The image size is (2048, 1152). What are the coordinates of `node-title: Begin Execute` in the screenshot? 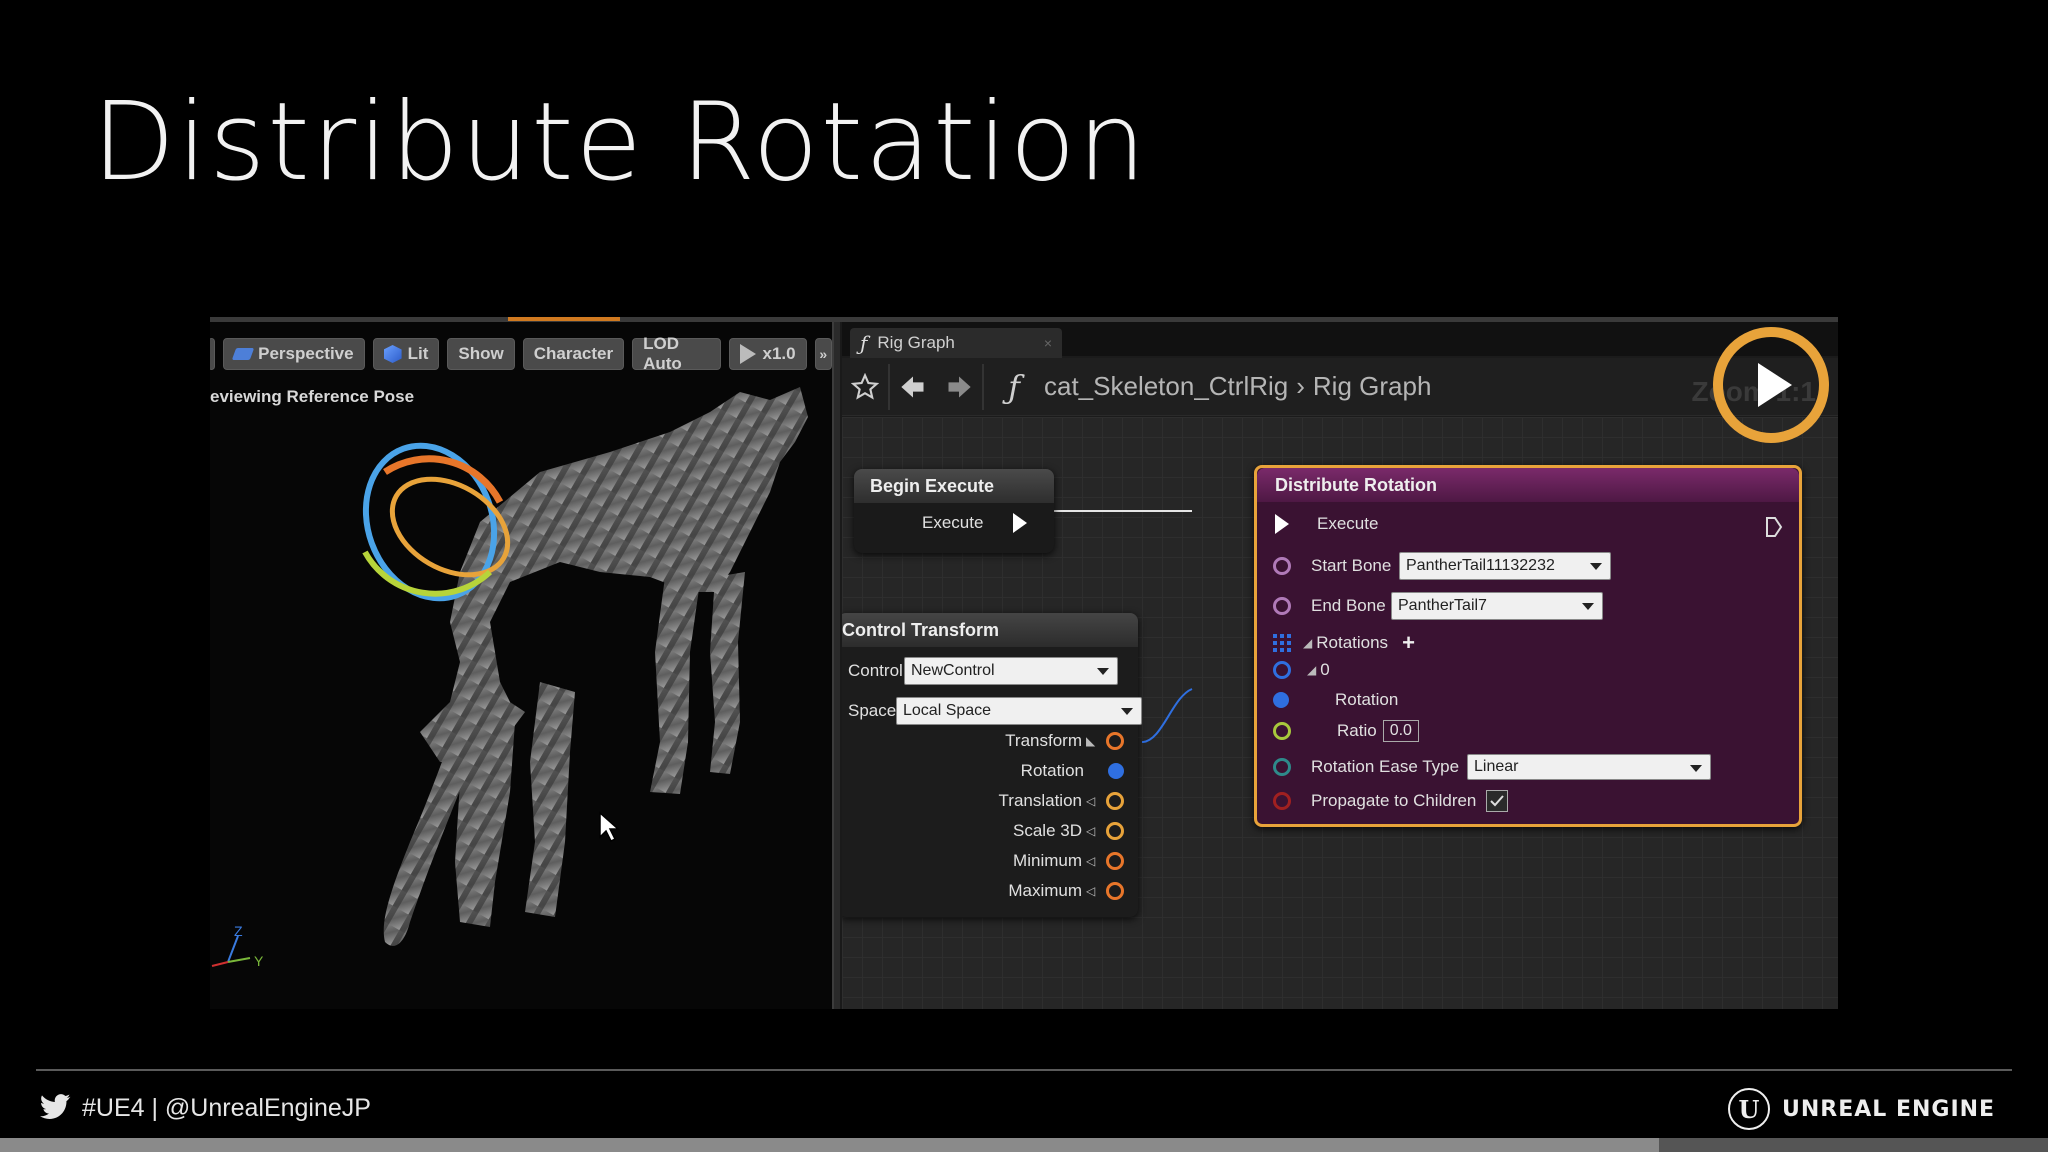 It's located at (954, 486).